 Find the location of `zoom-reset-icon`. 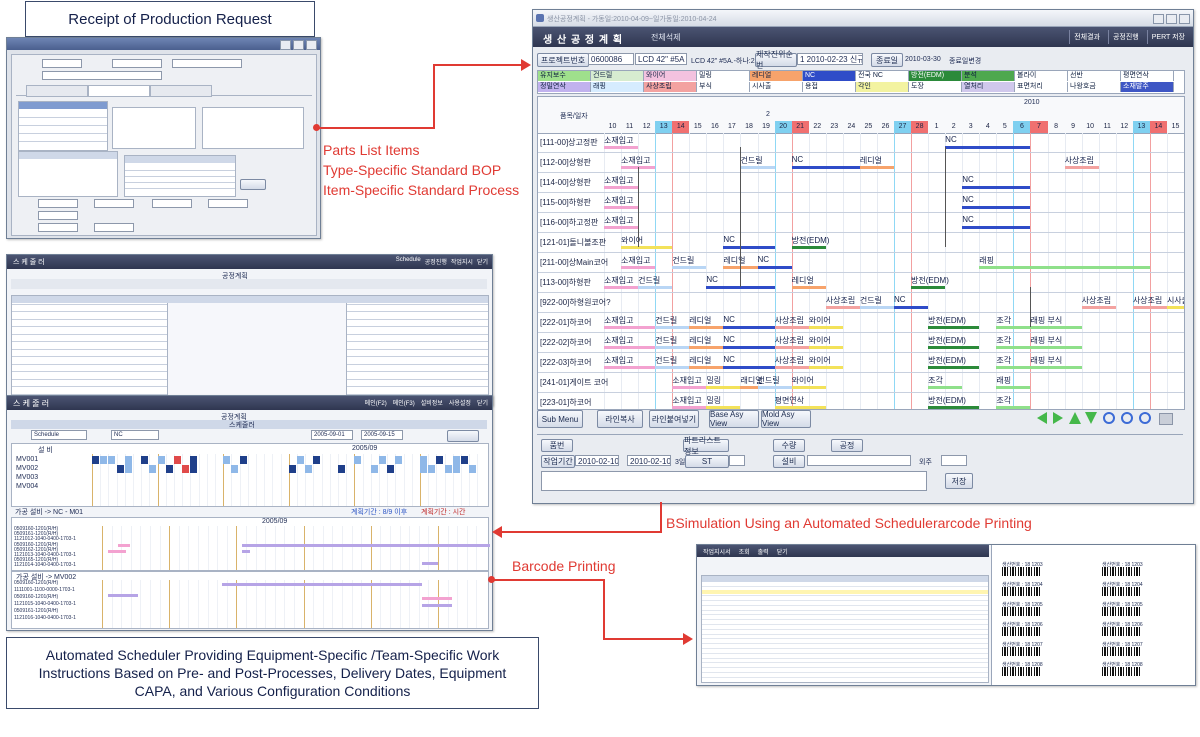

zoom-reset-icon is located at coordinates (1145, 418).